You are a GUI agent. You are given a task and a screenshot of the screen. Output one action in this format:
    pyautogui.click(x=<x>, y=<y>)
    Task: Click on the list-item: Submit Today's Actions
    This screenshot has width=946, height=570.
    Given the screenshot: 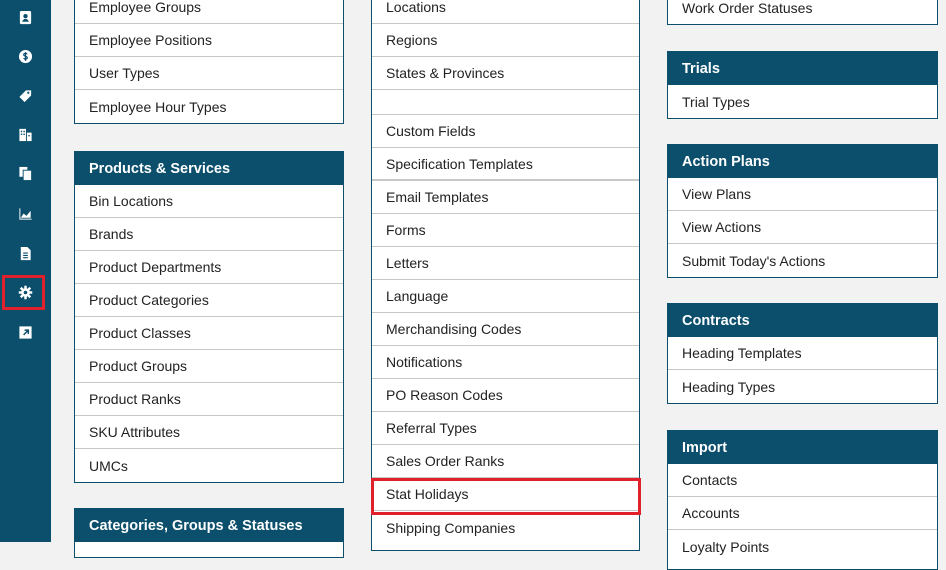 What is the action you would take?
    pyautogui.click(x=802, y=260)
    